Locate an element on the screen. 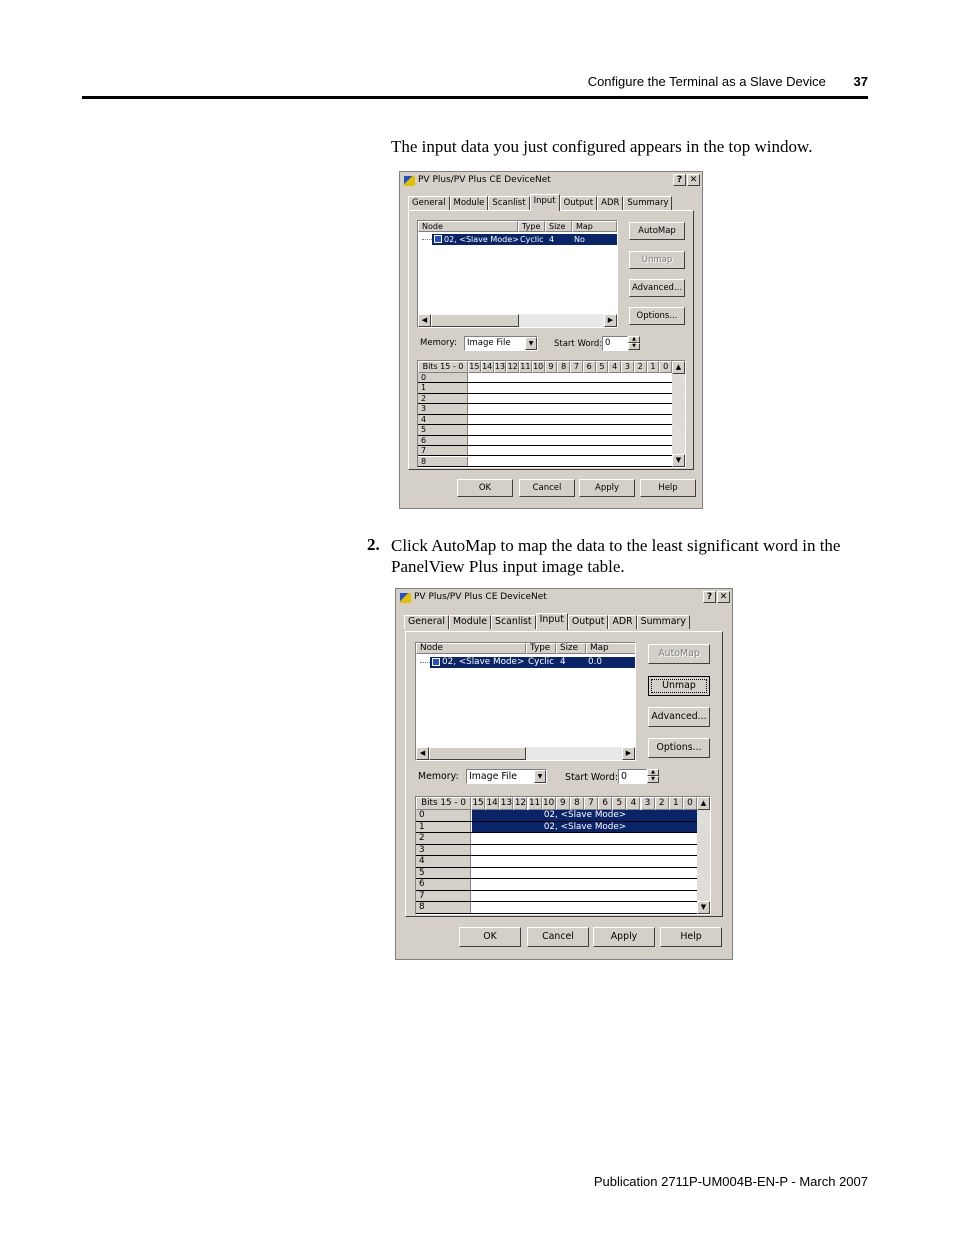 The height and width of the screenshot is (1235, 954). tab-adr: ADR is located at coordinates (610, 203).